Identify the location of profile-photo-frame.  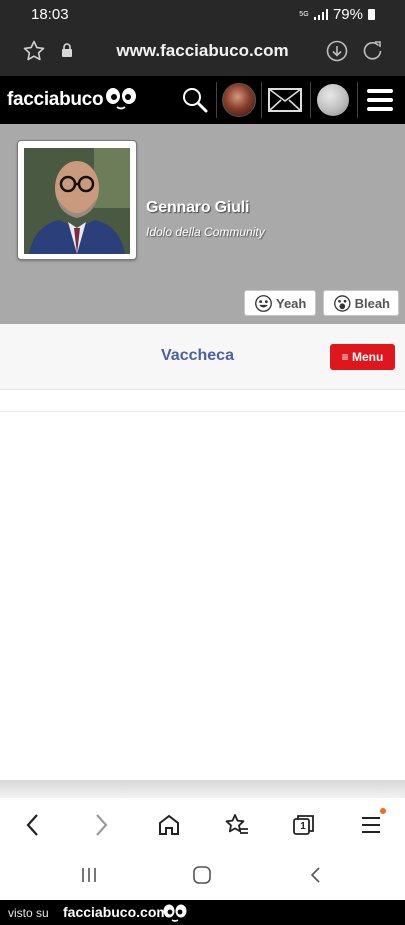
(77, 200).